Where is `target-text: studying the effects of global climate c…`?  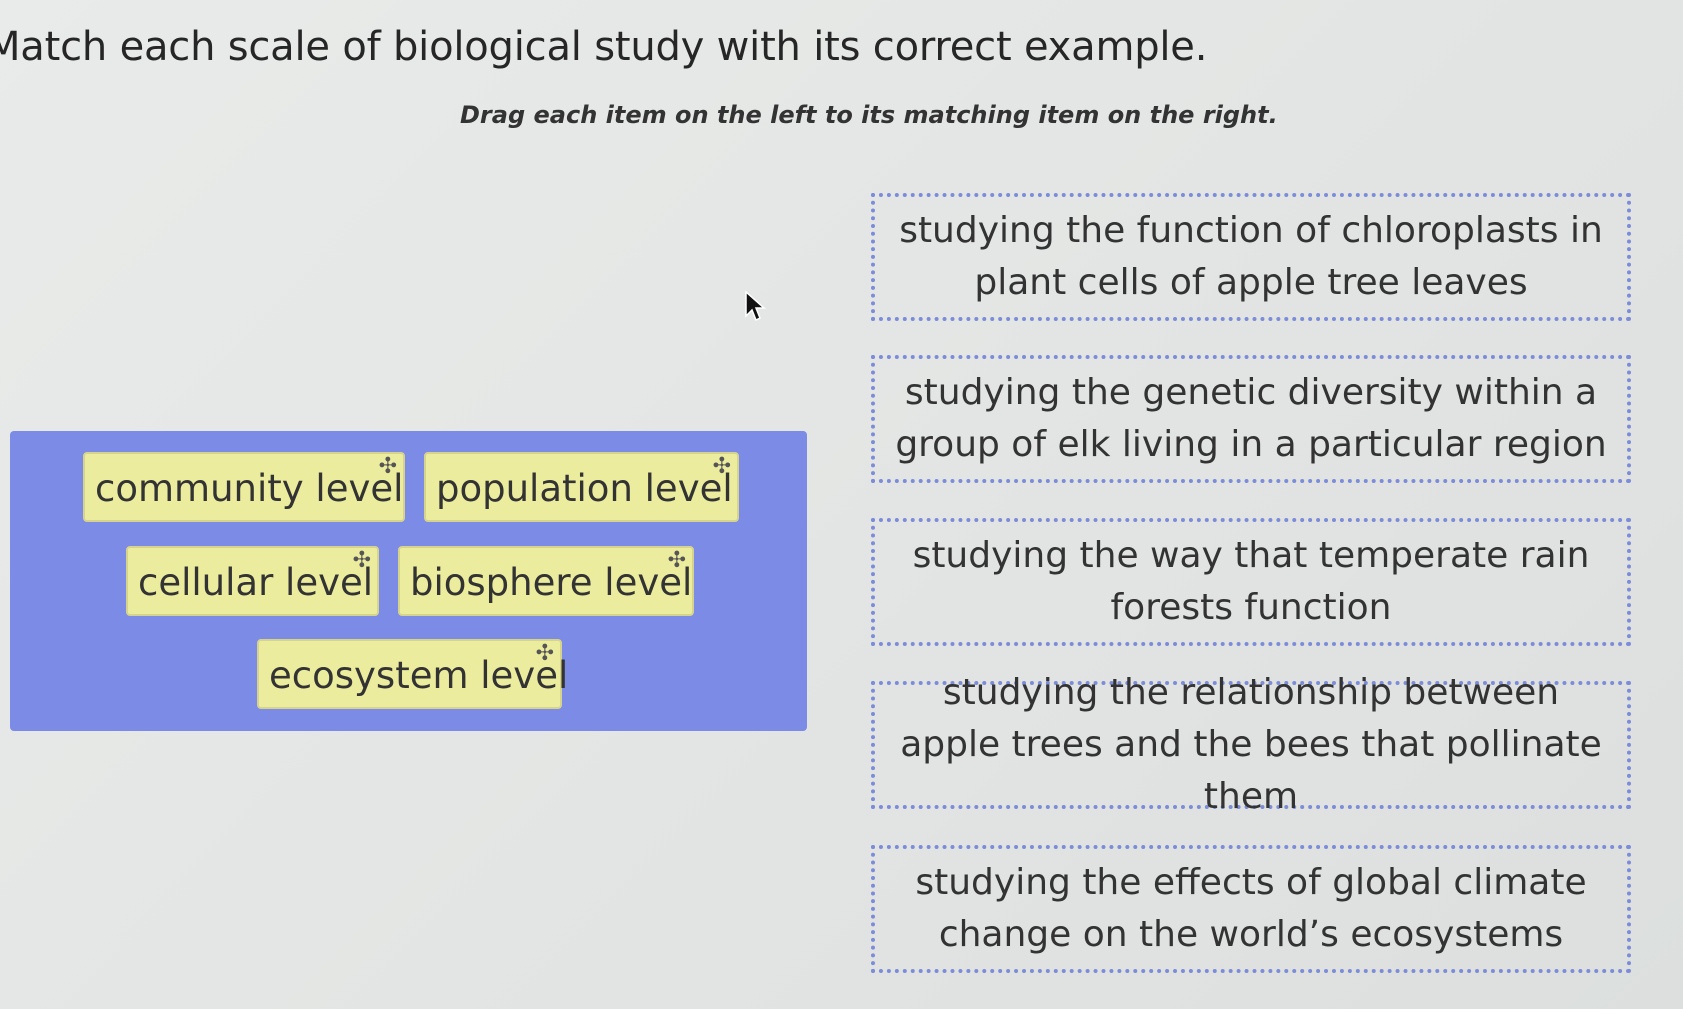
target-text: studying the effects of global climate c… is located at coordinates (1251, 908).